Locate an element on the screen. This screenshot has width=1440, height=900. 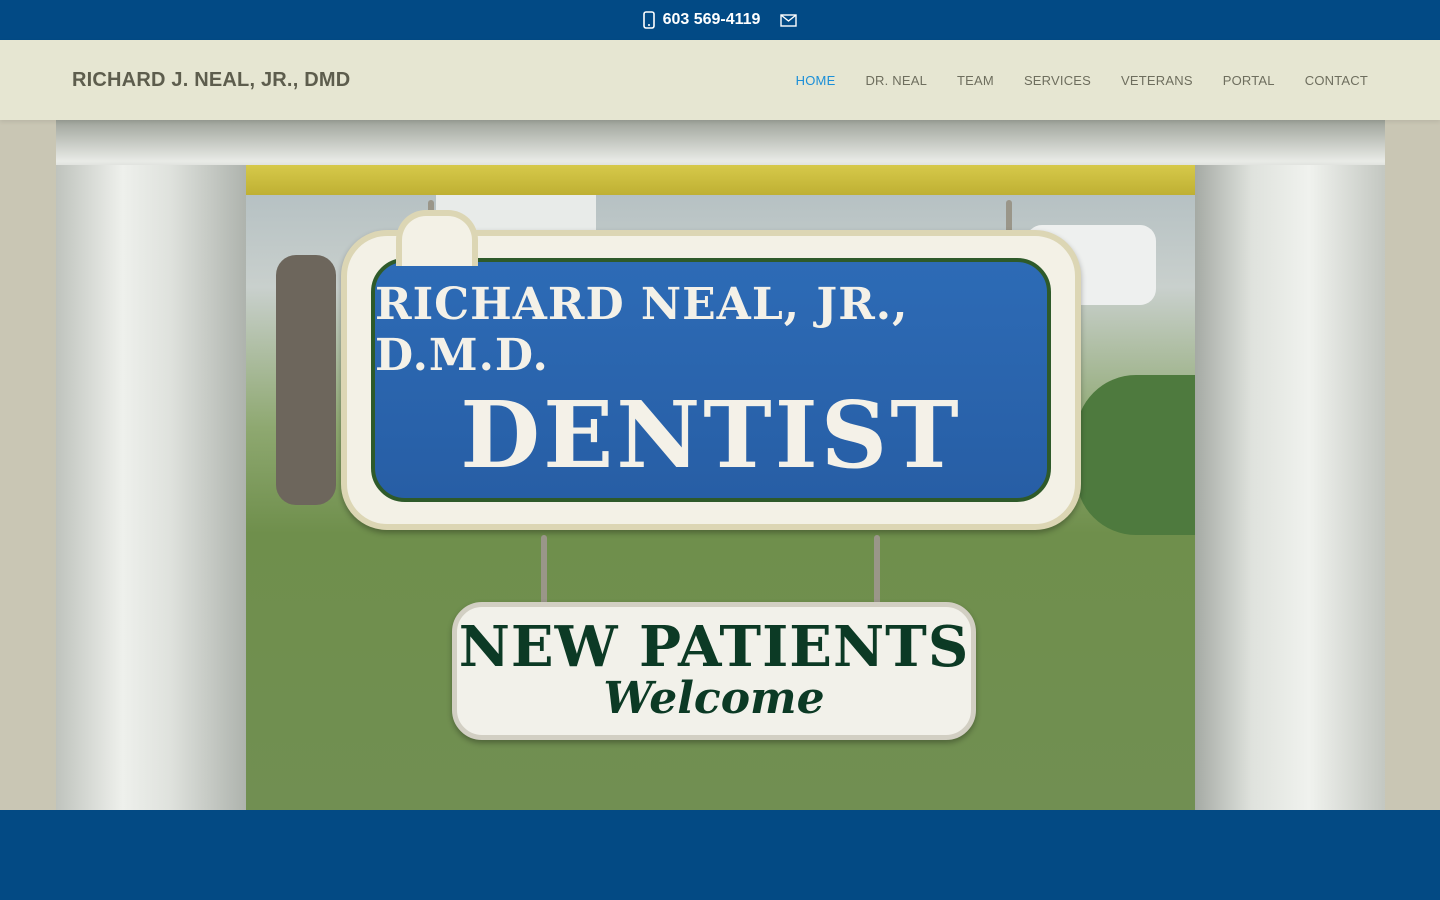
photo-bush is located at coordinates (1136, 455).